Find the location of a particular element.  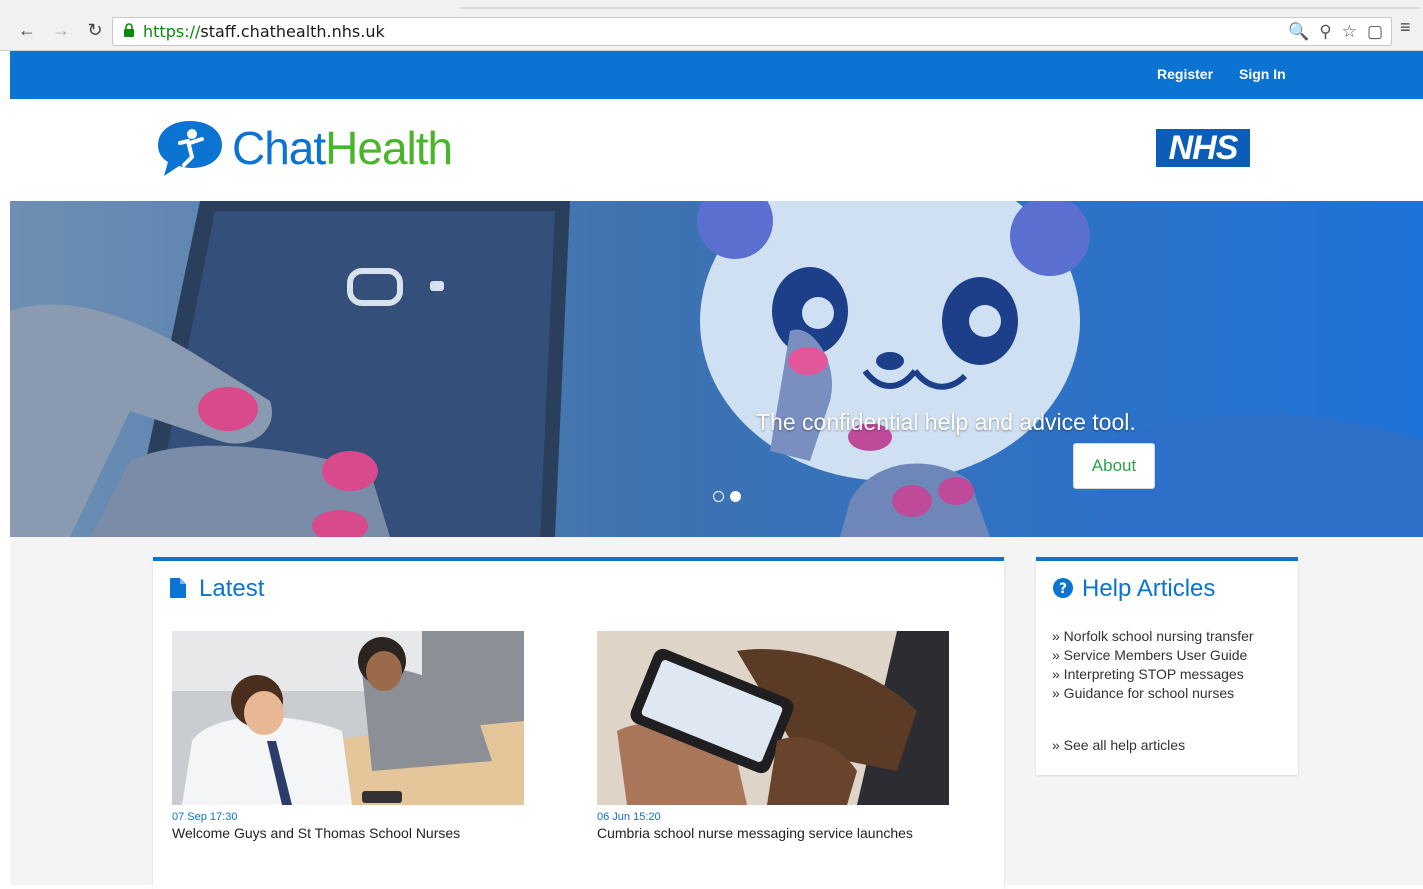

about-button: About is located at coordinates (1114, 466).